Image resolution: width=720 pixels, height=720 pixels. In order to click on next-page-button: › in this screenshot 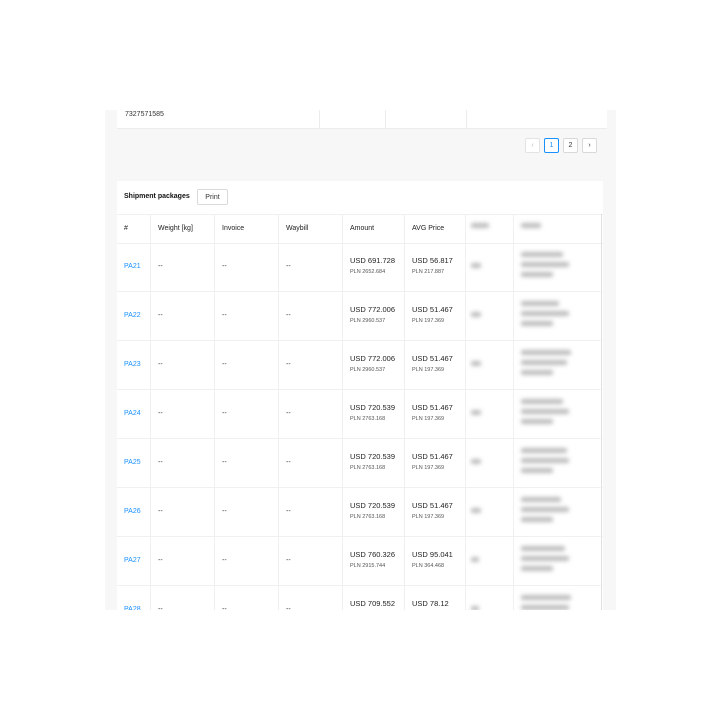, I will do `click(589, 145)`.